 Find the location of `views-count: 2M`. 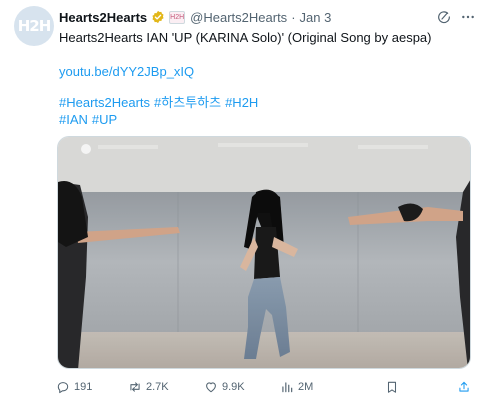

views-count: 2M is located at coordinates (306, 387).